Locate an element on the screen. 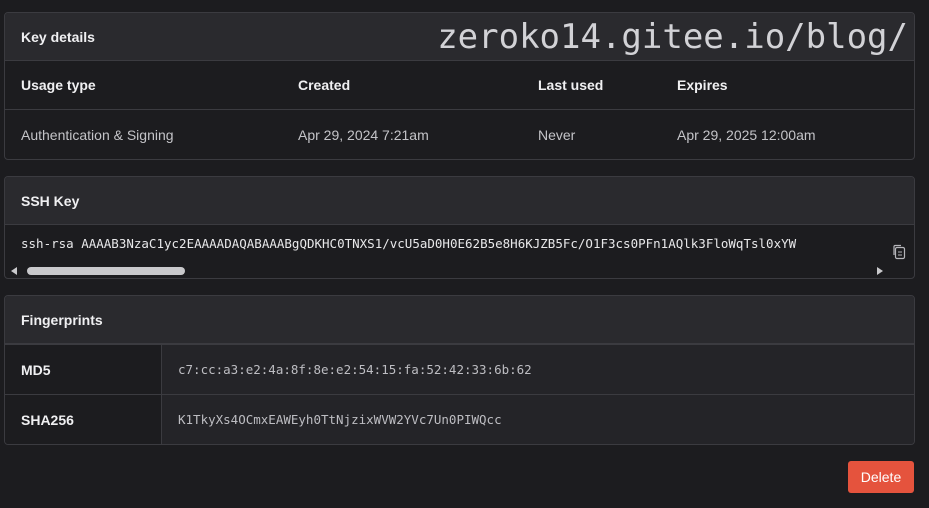  usage-type-header: Usage type is located at coordinates (58, 85).